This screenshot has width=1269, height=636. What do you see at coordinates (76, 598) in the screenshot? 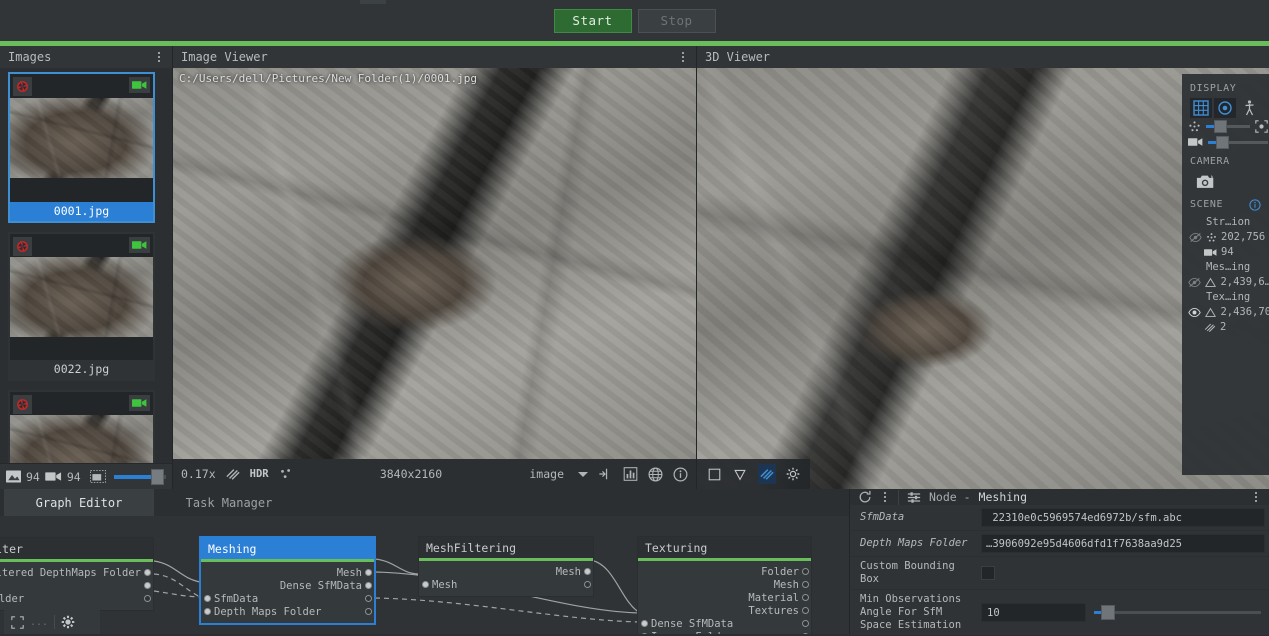
I see `node-input-attr: DepthMaps Folder` at bounding box center [76, 598].